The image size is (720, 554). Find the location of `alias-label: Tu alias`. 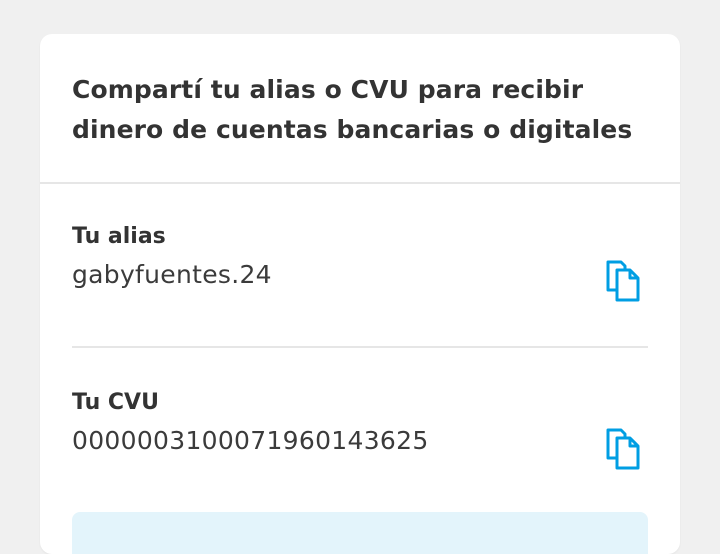

alias-label: Tu alias is located at coordinates (119, 236).